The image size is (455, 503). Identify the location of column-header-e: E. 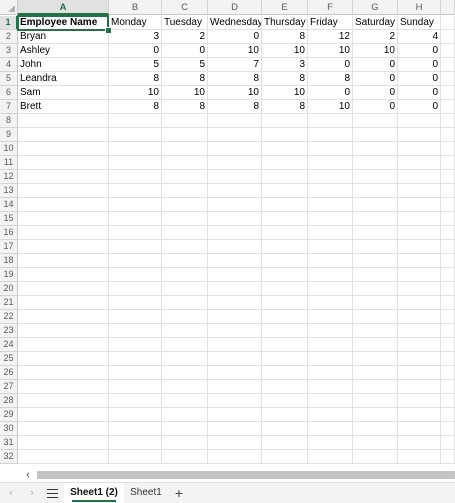
(285, 7).